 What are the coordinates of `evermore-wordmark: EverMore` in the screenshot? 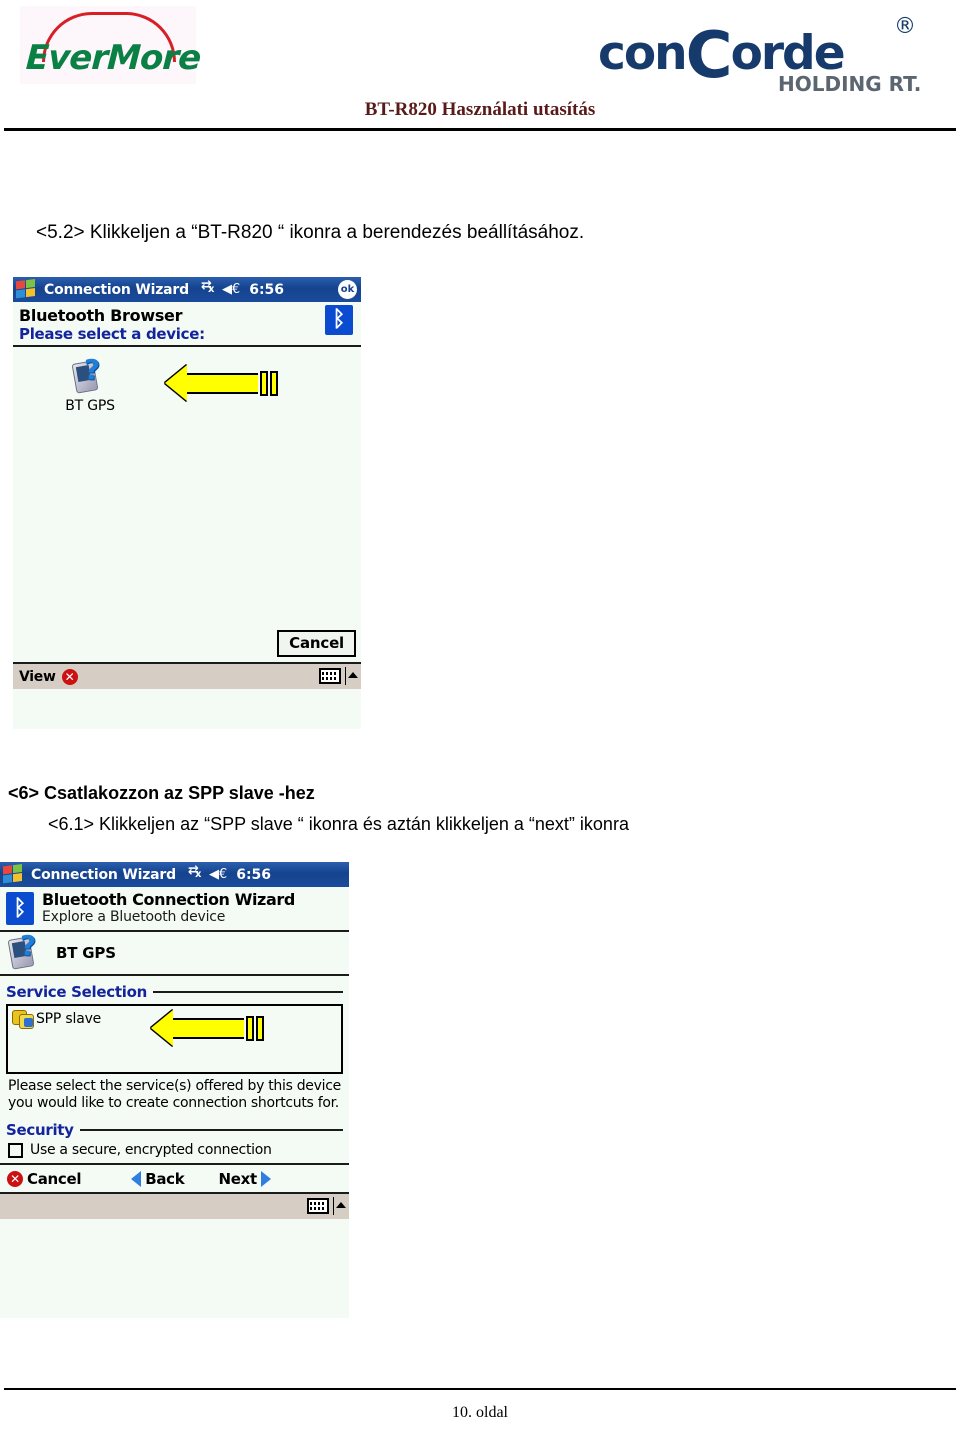 It's located at (113, 58).